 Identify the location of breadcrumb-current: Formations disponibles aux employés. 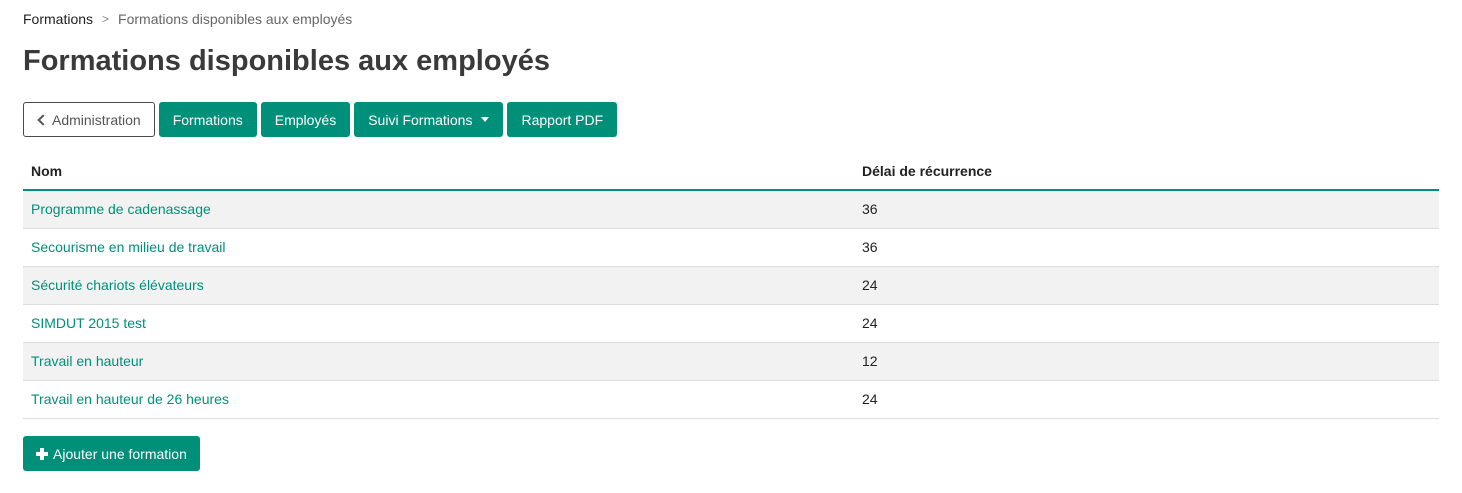
(235, 19).